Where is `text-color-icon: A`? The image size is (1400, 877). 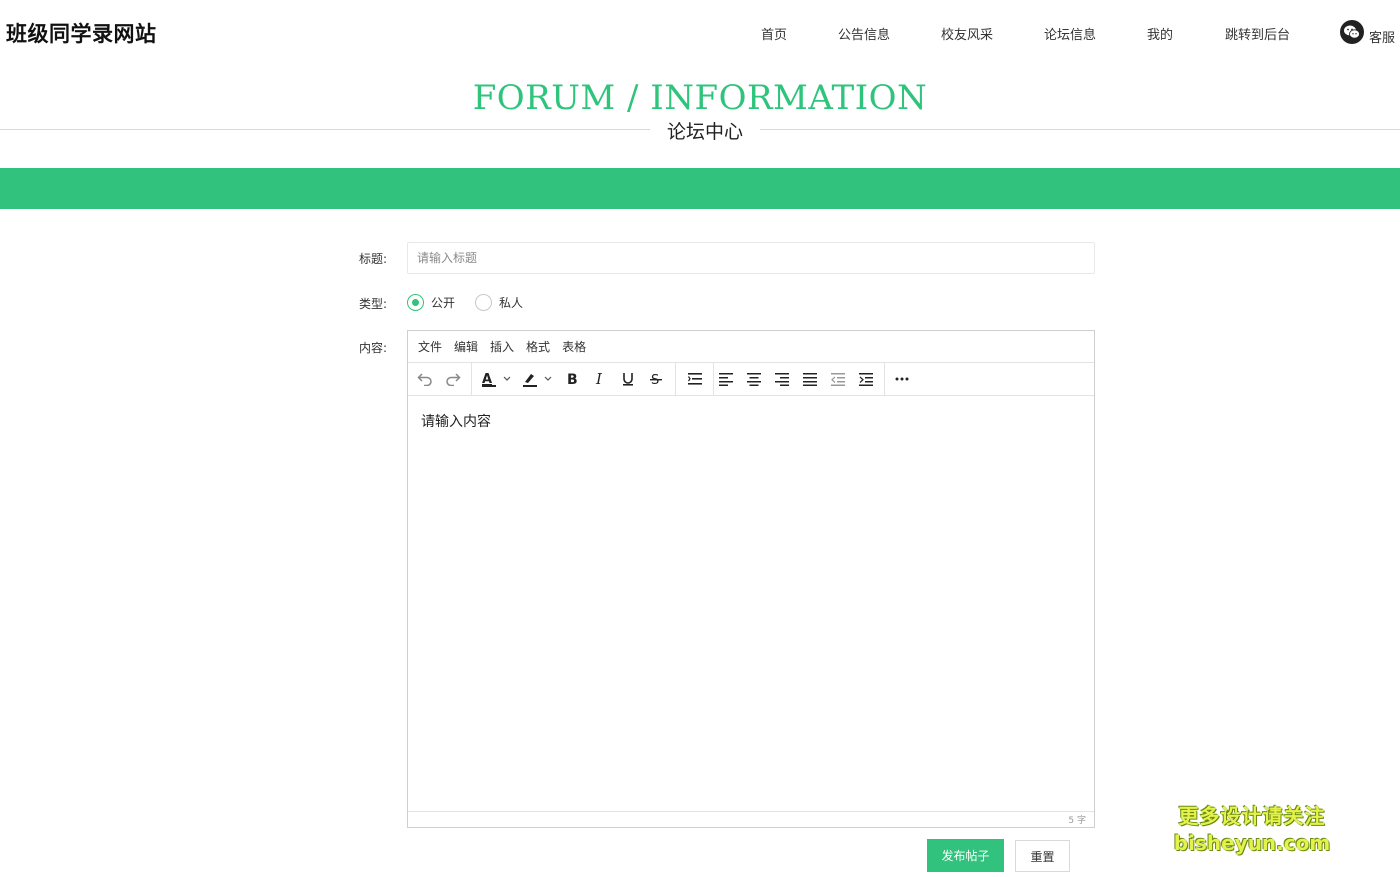
text-color-icon: A is located at coordinates (497, 379).